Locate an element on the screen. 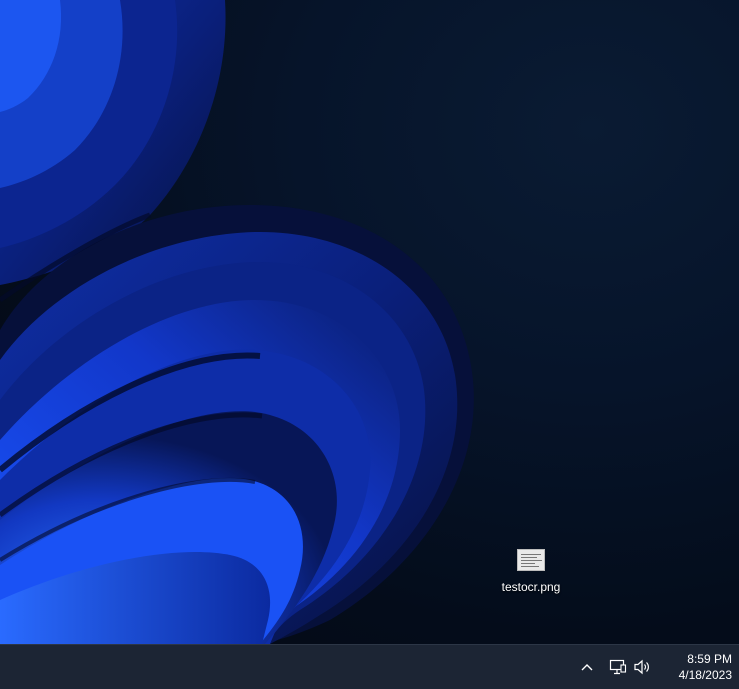  volume-icon is located at coordinates (641, 667).